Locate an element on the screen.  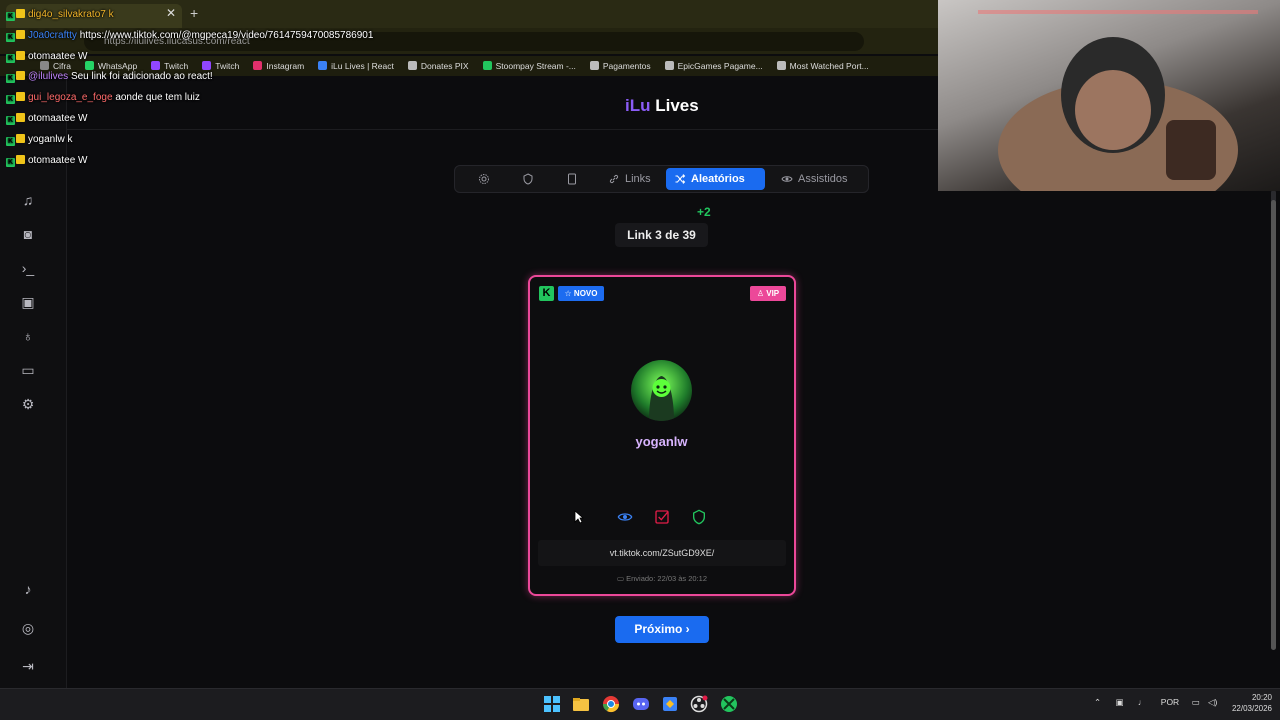
logout-icon: ⇥ is located at coordinates (28, 666).